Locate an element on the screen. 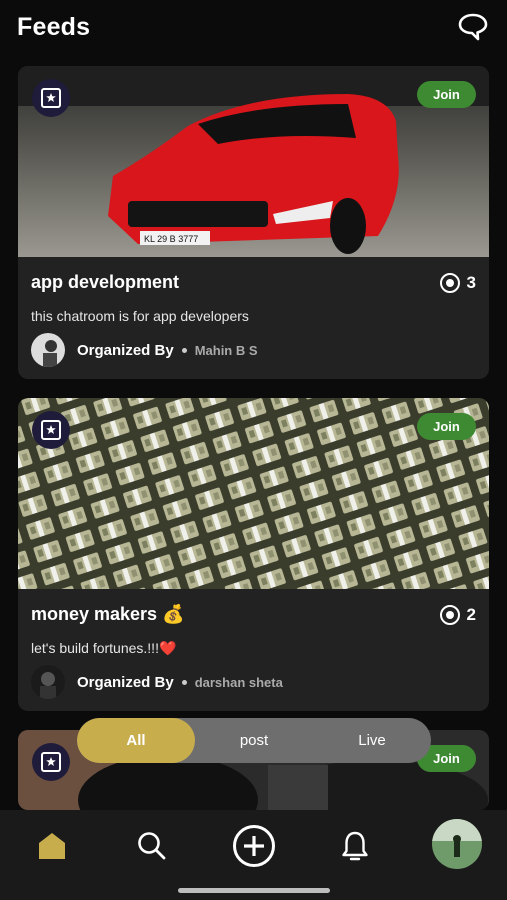 This screenshot has width=507, height=900. organizer-row: Organized By darshan sheta is located at coordinates (157, 682).